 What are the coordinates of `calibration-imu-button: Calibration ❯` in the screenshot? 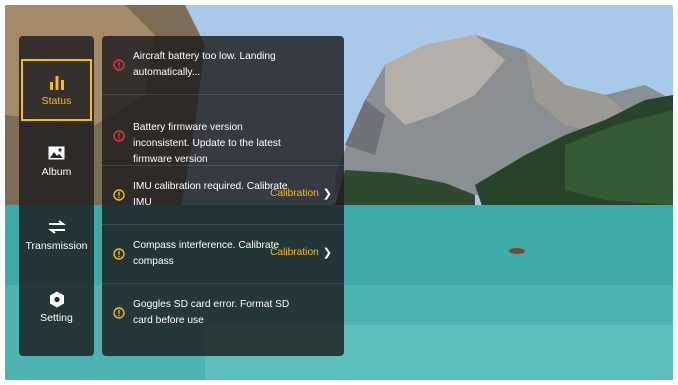 It's located at (301, 193).